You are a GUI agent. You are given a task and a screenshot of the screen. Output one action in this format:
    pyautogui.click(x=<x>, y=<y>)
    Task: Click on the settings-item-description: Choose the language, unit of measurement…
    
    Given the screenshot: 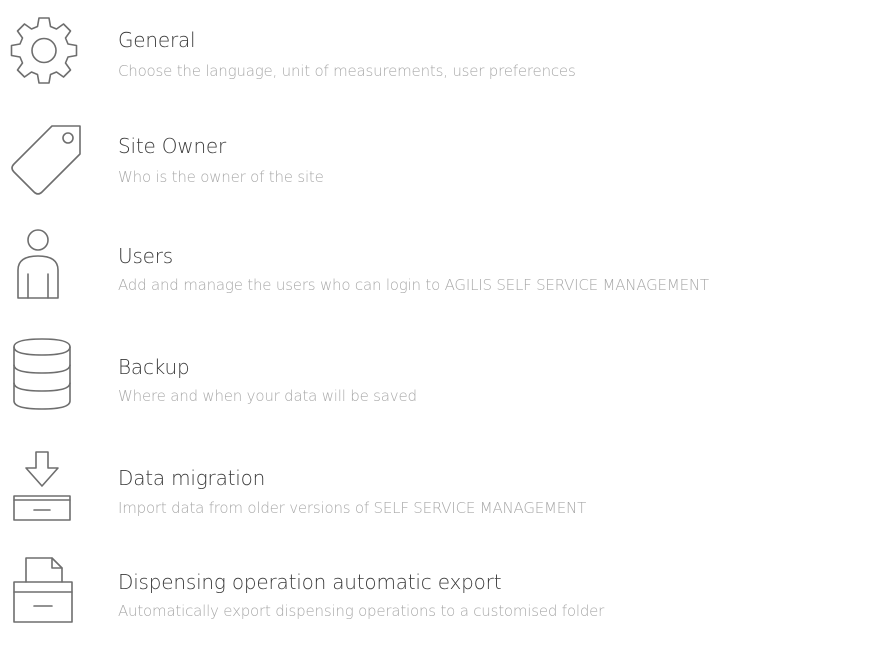 What is the action you would take?
    pyautogui.click(x=347, y=71)
    